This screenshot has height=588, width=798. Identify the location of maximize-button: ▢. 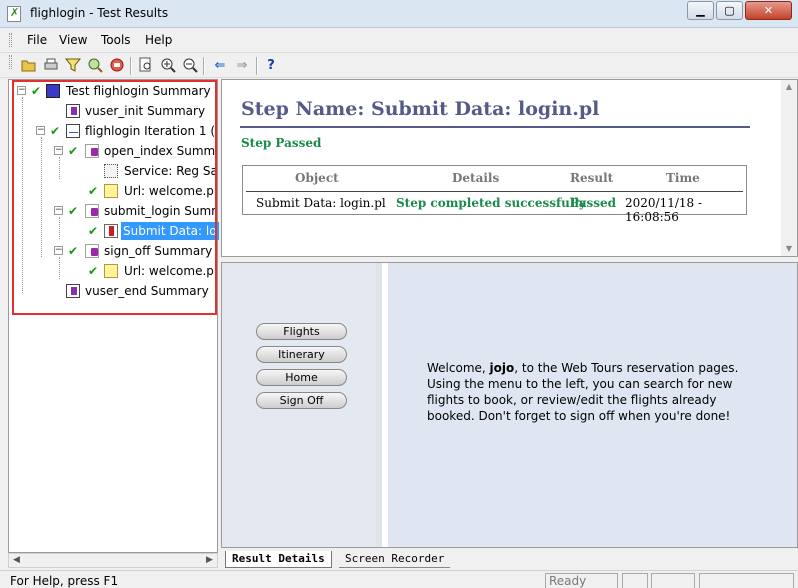
(729, 10).